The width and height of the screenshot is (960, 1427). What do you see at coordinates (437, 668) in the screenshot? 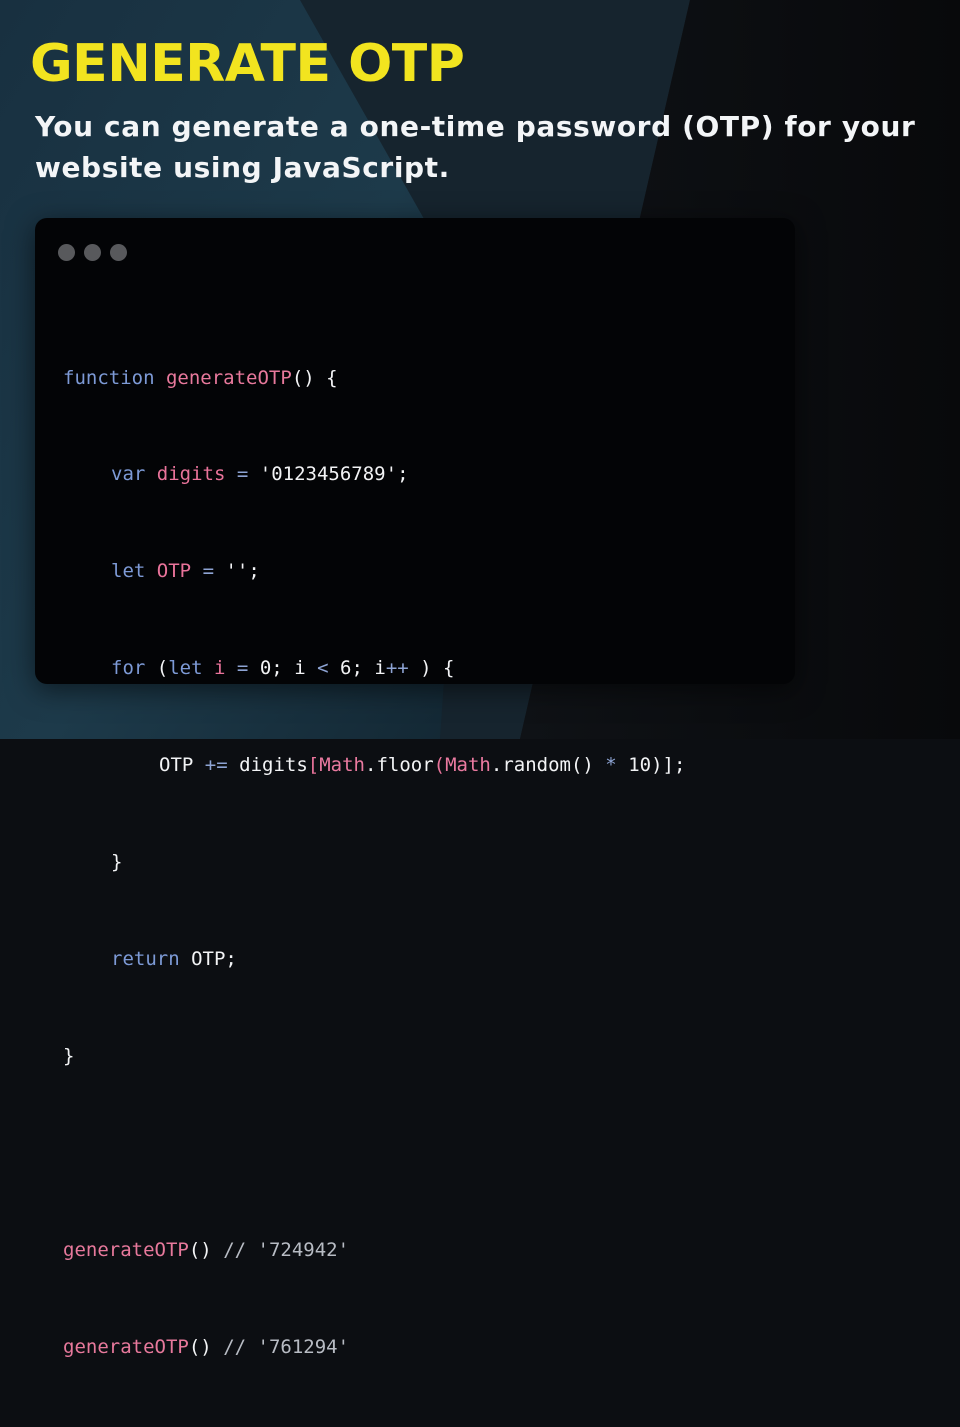
I see `code-token: ) {` at bounding box center [437, 668].